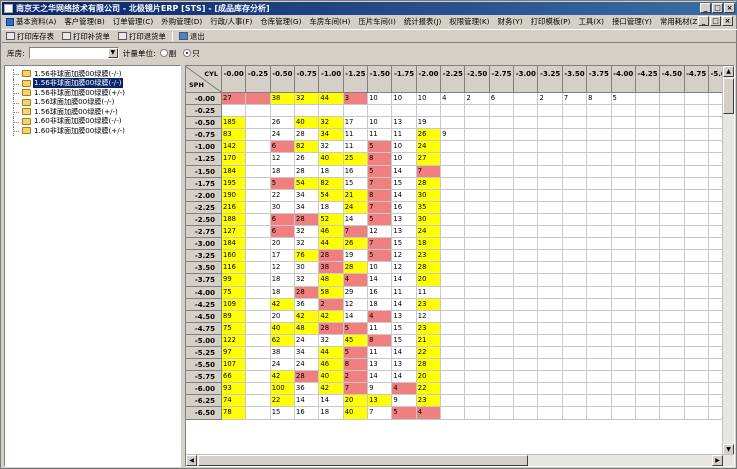 This screenshot has width=737, height=469. What do you see at coordinates (234, 292) in the screenshot?
I see `stock-cell: 75` at bounding box center [234, 292].